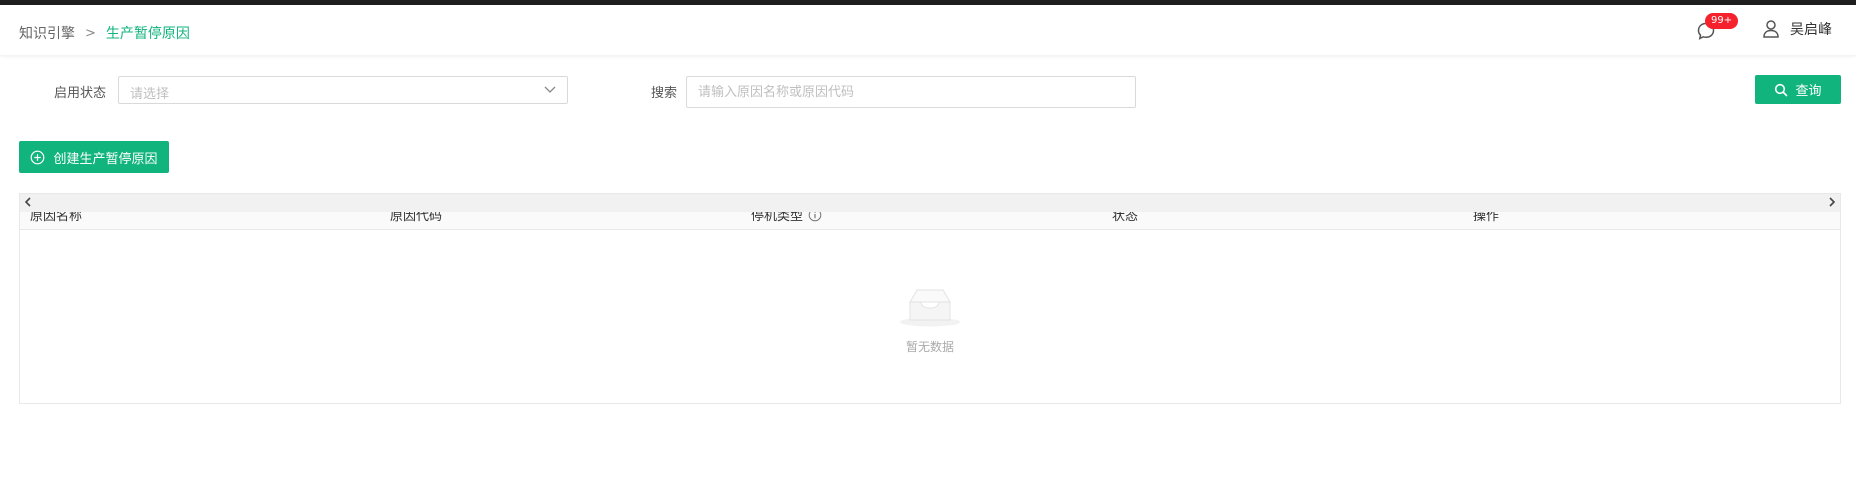 The height and width of the screenshot is (481, 1856). Describe the element at coordinates (1771, 29) in the screenshot. I see `user-icon` at that location.